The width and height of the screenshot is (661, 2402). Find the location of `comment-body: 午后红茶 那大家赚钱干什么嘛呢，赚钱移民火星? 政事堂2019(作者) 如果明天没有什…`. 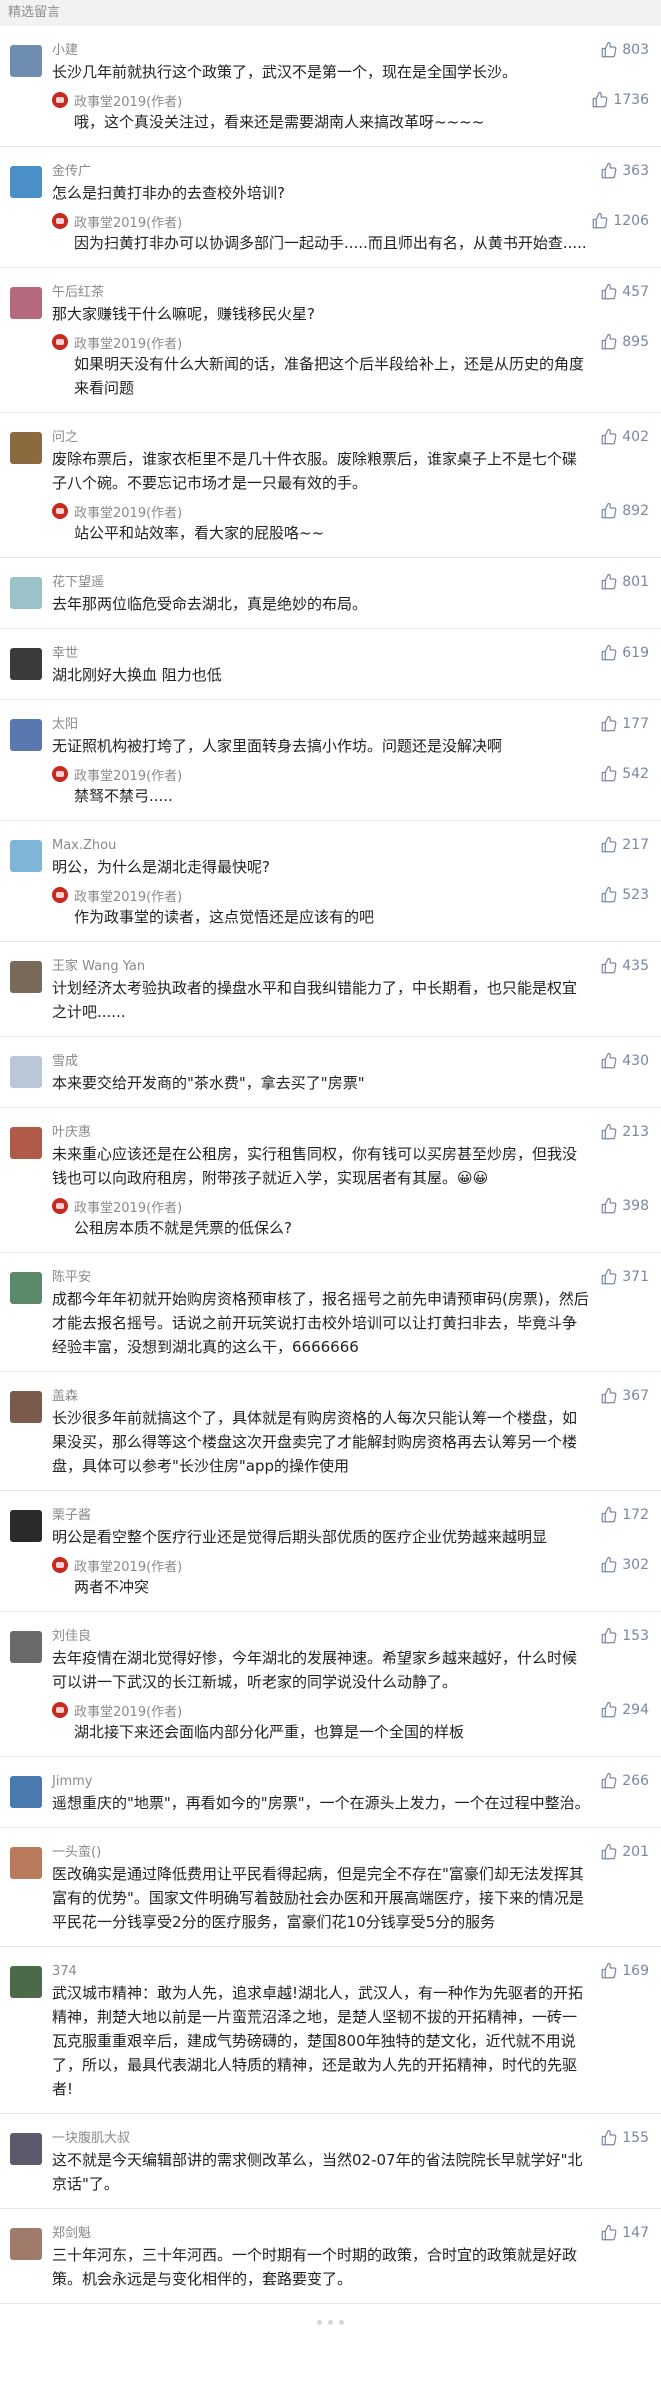

comment-body: 午后红茶 那大家赚钱干什么嘛呢，赚钱移民火星? 政事堂2019(作者) 如果明天没有什… is located at coordinates (351, 342).